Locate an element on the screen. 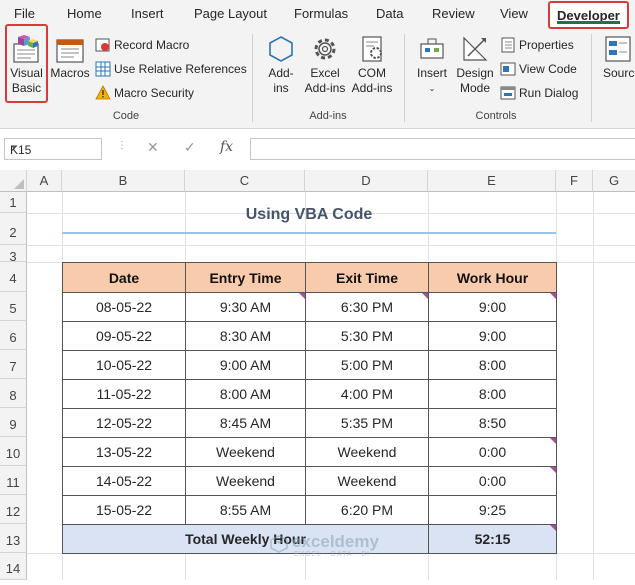  entry-time-cell: 8:55 AM is located at coordinates (245, 510).